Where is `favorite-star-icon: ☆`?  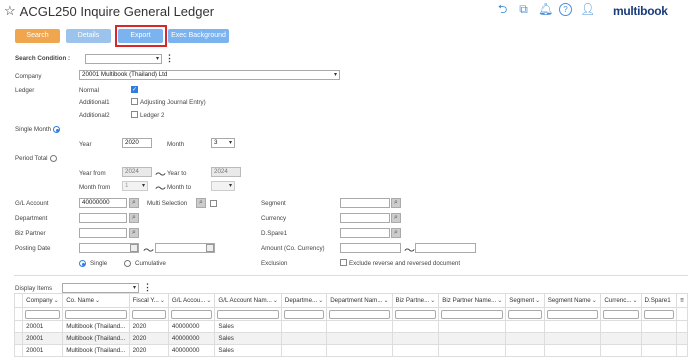
favorite-star-icon: ☆ is located at coordinates (10, 11).